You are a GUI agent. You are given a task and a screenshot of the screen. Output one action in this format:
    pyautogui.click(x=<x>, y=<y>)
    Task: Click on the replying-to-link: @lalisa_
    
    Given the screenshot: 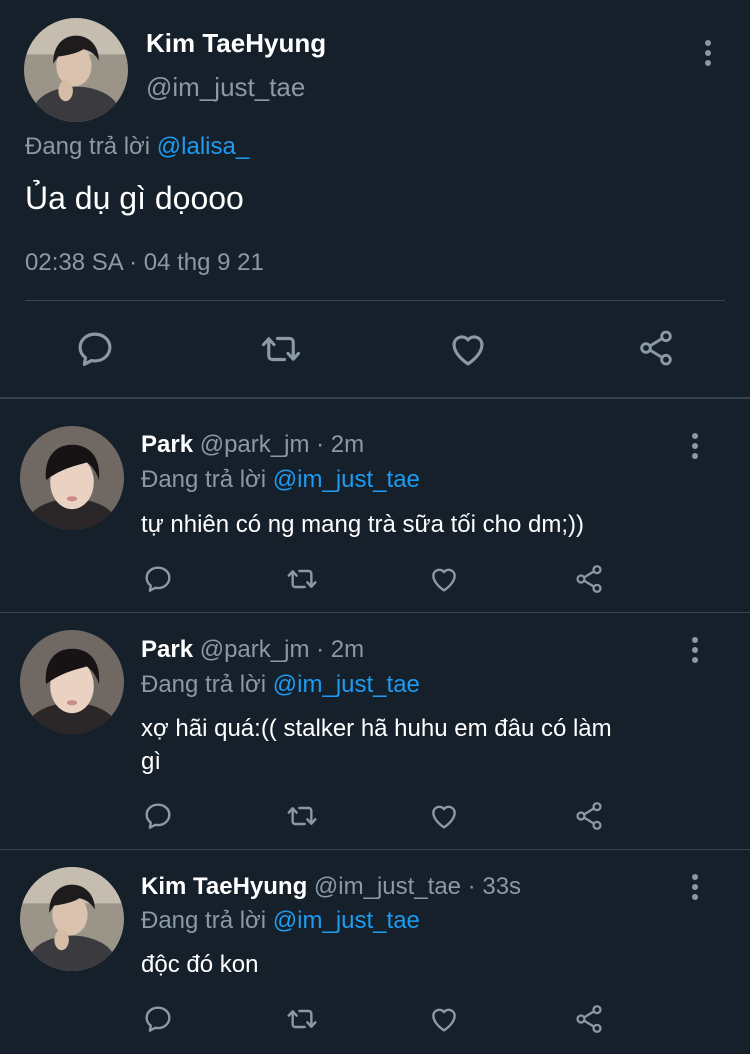 What is the action you would take?
    pyautogui.click(x=203, y=146)
    